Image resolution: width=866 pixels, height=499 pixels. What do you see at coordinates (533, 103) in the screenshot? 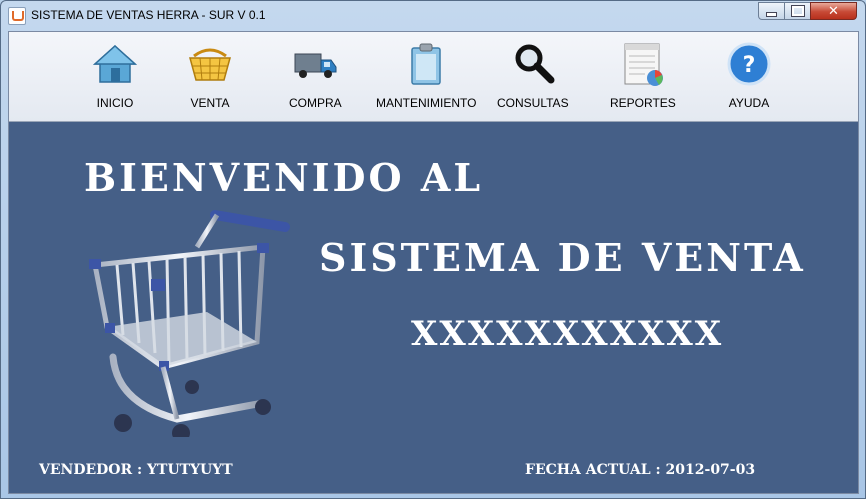
I see `toolbar-label: CONSULTAS` at bounding box center [533, 103].